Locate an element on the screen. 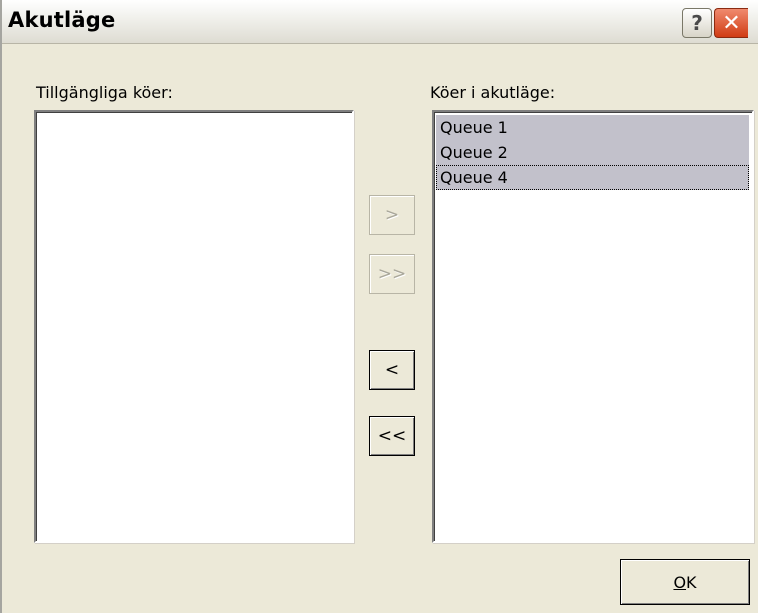 The width and height of the screenshot is (758, 613). help-icon: ? is located at coordinates (697, 23).